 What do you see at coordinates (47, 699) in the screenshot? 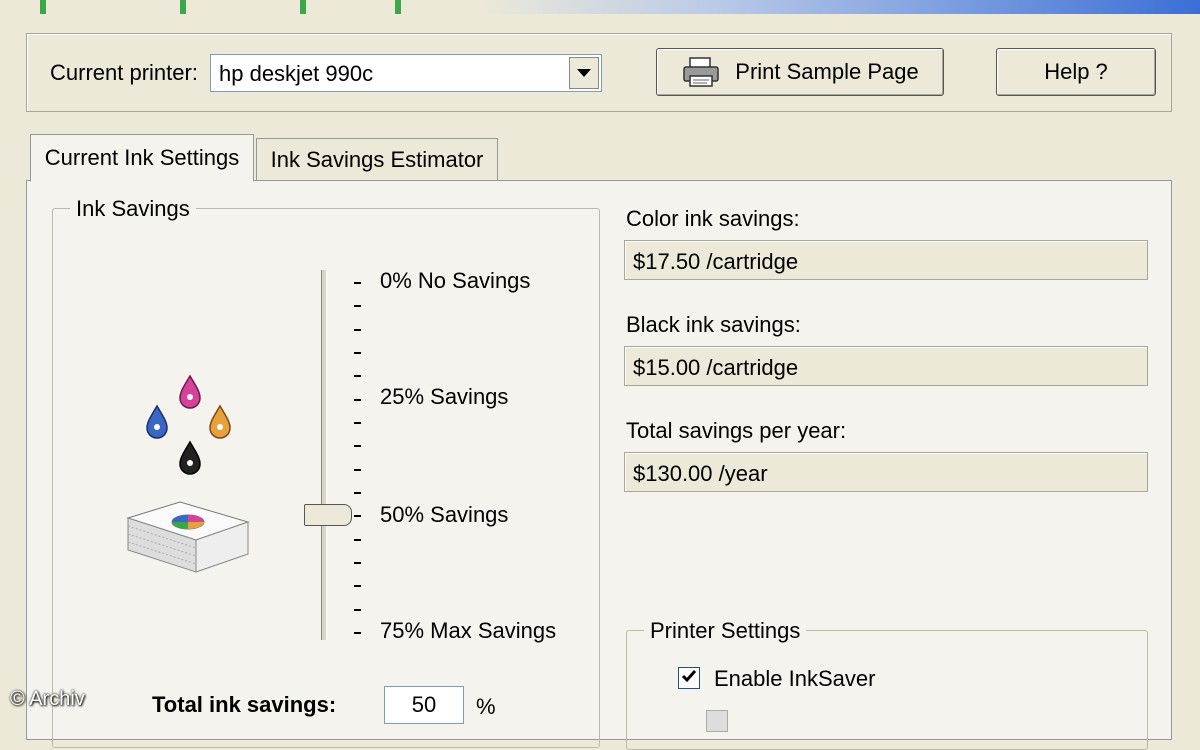
I see `archiv-watermark: © Archiv` at bounding box center [47, 699].